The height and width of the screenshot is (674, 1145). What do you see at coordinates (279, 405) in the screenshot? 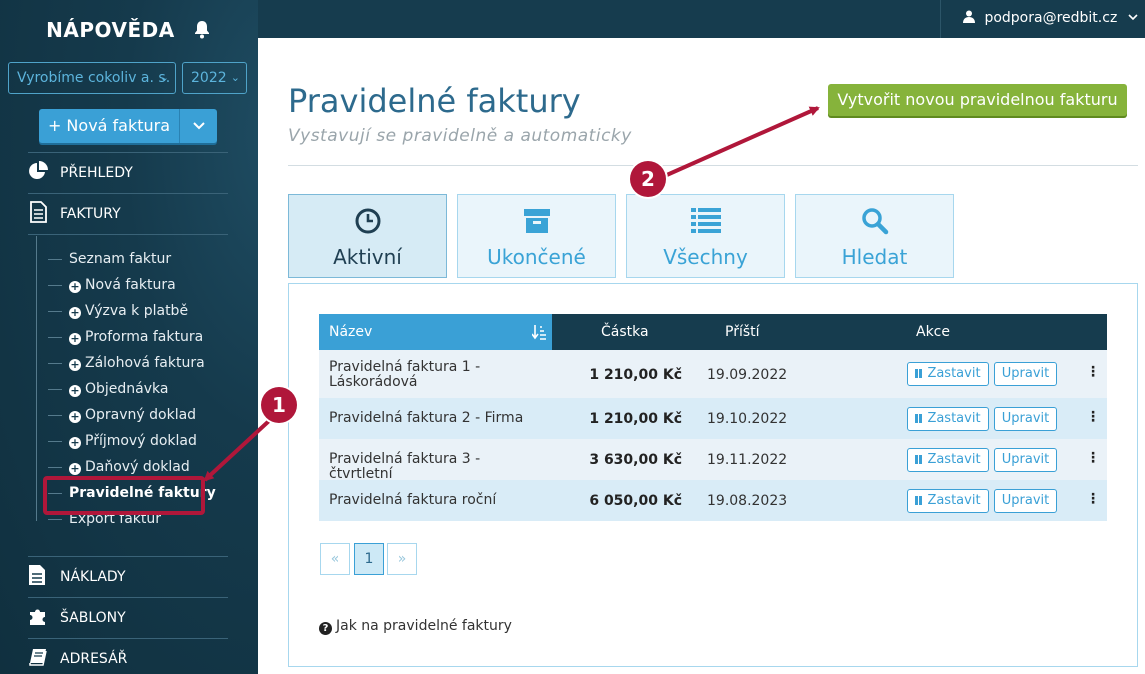
I see `annotation-badge-1: 1` at bounding box center [279, 405].